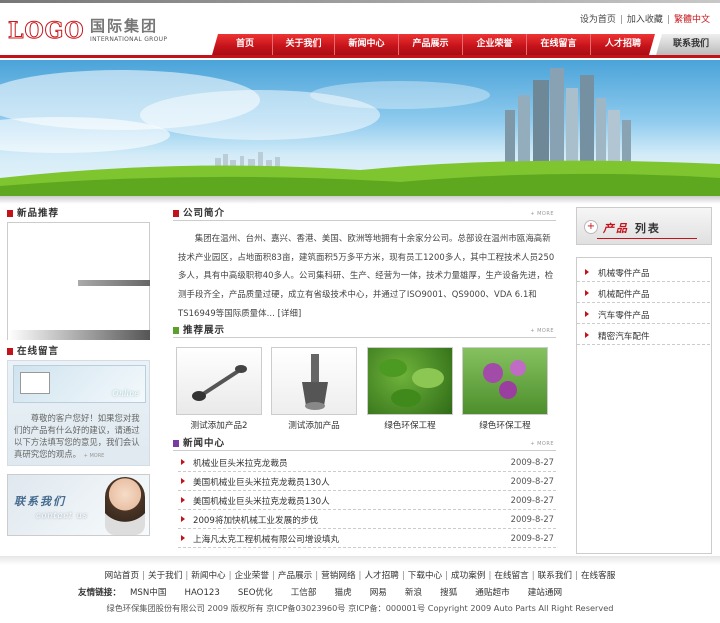 The width and height of the screenshot is (720, 623). What do you see at coordinates (511, 576) in the screenshot?
I see `footer-link: 在线留言` at bounding box center [511, 576].